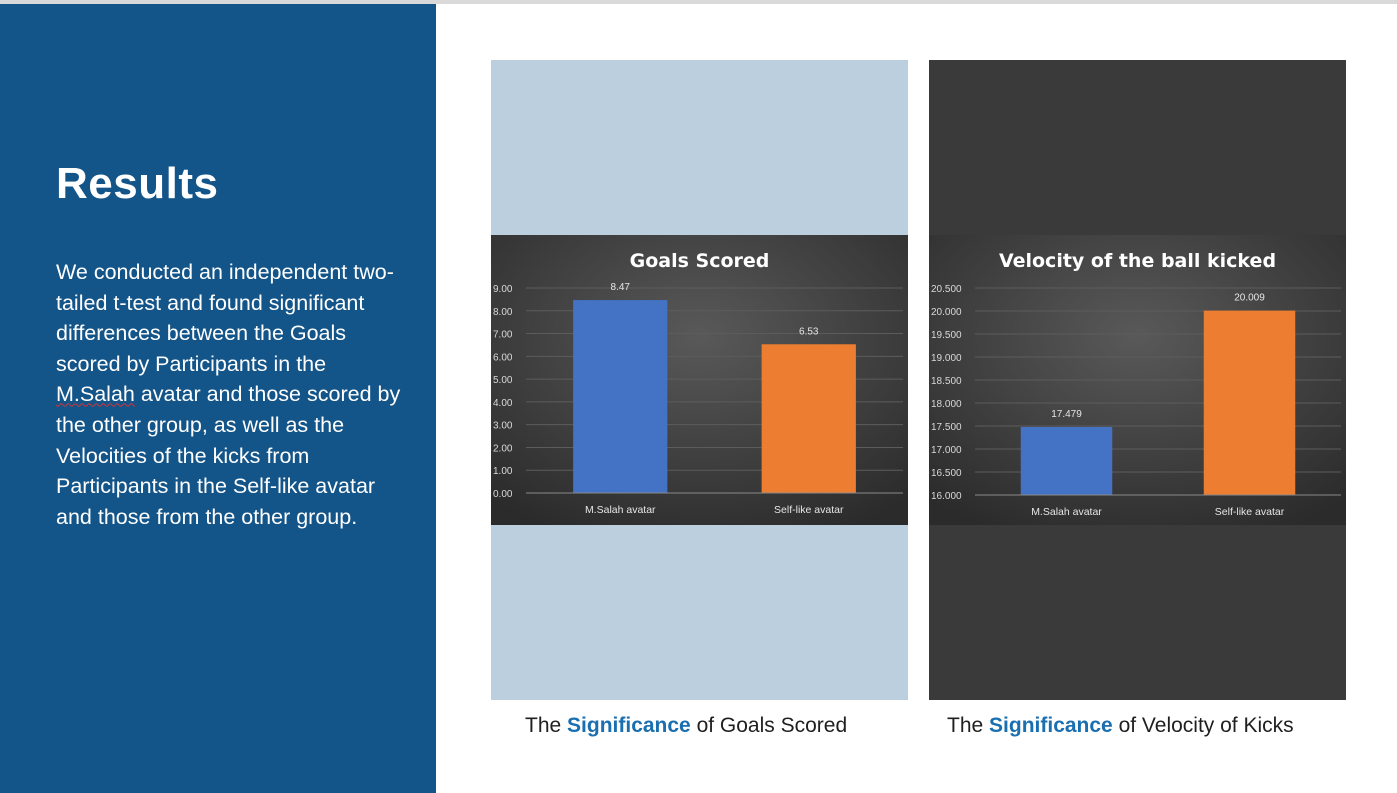 The height and width of the screenshot is (793, 1397). I want to click on caption-suffix: of Velocity of Kicks, so click(1203, 725).